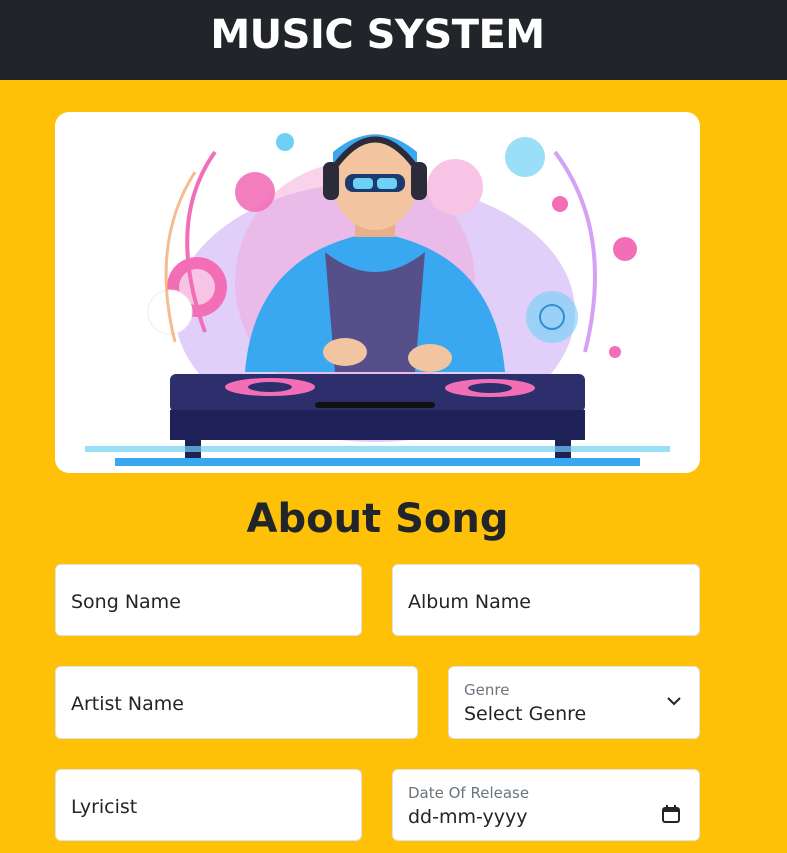 The height and width of the screenshot is (853, 787). What do you see at coordinates (236, 702) in the screenshot?
I see `artist-name-field: Artist Name` at bounding box center [236, 702].